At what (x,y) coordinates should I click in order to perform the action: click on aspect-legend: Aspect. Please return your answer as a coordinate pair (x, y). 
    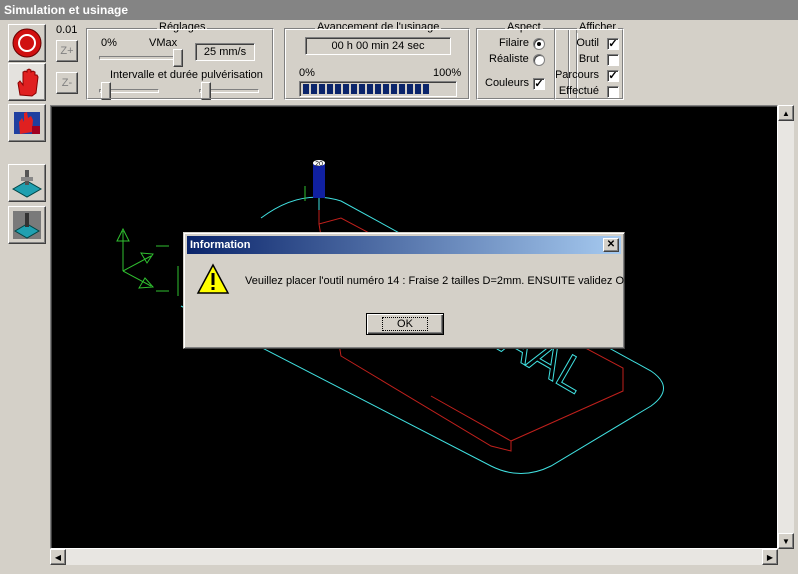
    Looking at the image, I should click on (524, 27).